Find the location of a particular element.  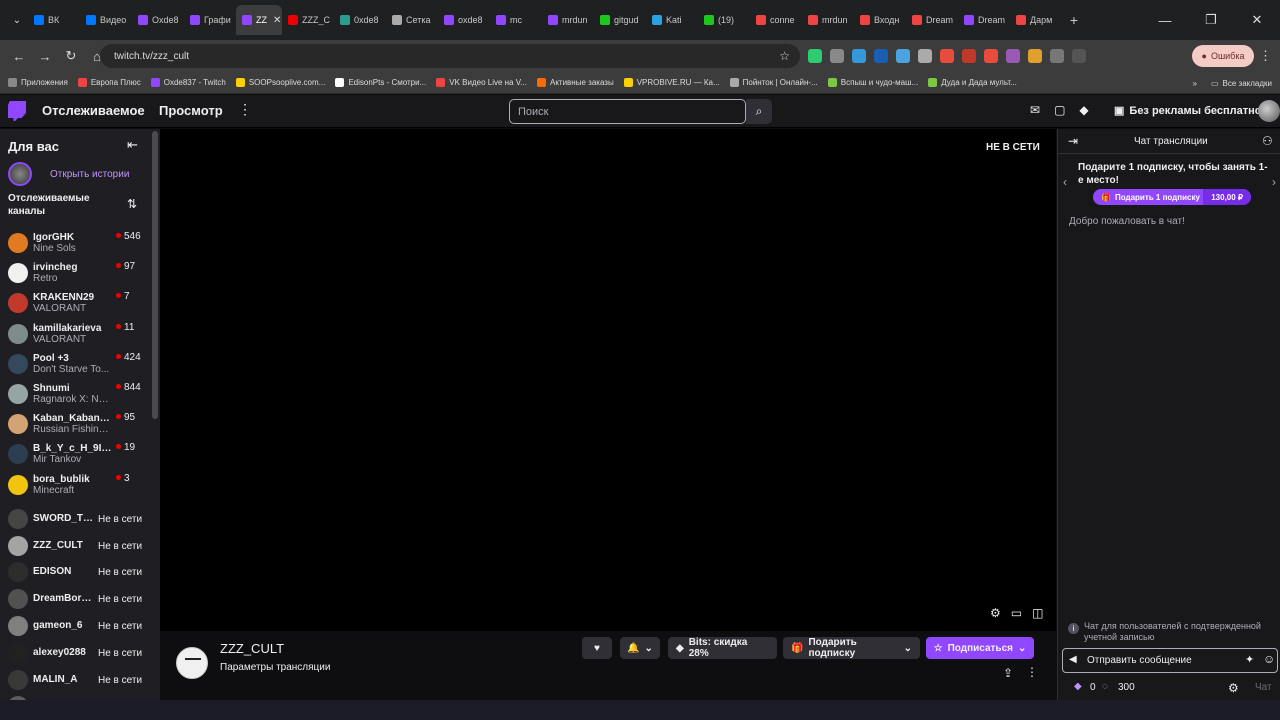

bookmark-item: Европа Плюс is located at coordinates (109, 82).